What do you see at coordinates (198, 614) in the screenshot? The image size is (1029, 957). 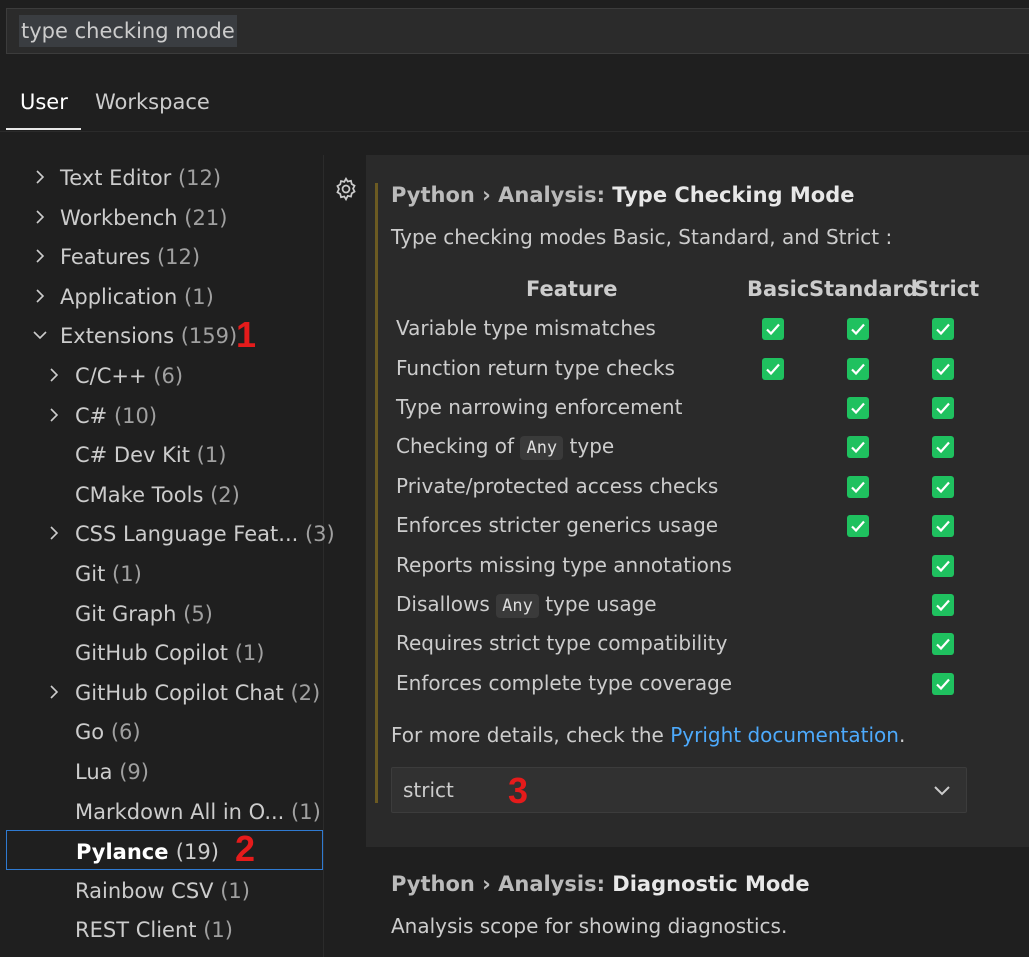 I see `tree-item-count: (5)` at bounding box center [198, 614].